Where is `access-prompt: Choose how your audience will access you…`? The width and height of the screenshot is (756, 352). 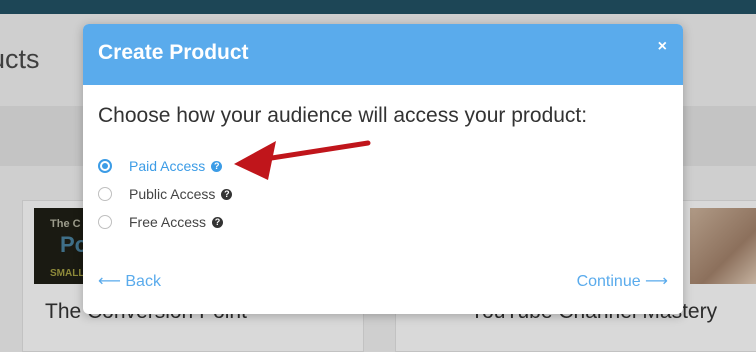
access-prompt: Choose how your audience will access you… is located at coordinates (343, 115).